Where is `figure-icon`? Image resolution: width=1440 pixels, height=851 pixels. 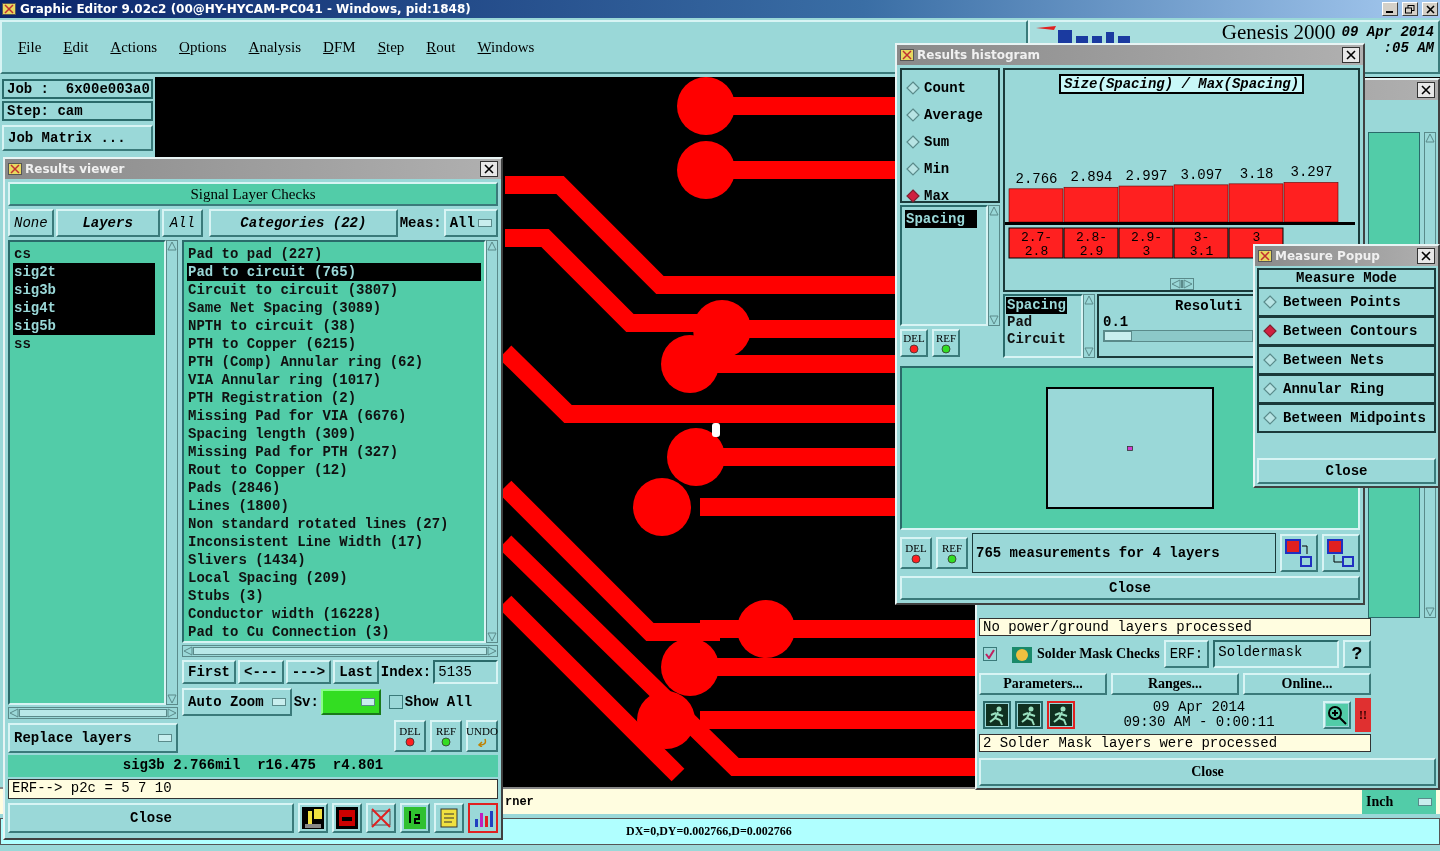
figure-icon is located at coordinates (313, 818).